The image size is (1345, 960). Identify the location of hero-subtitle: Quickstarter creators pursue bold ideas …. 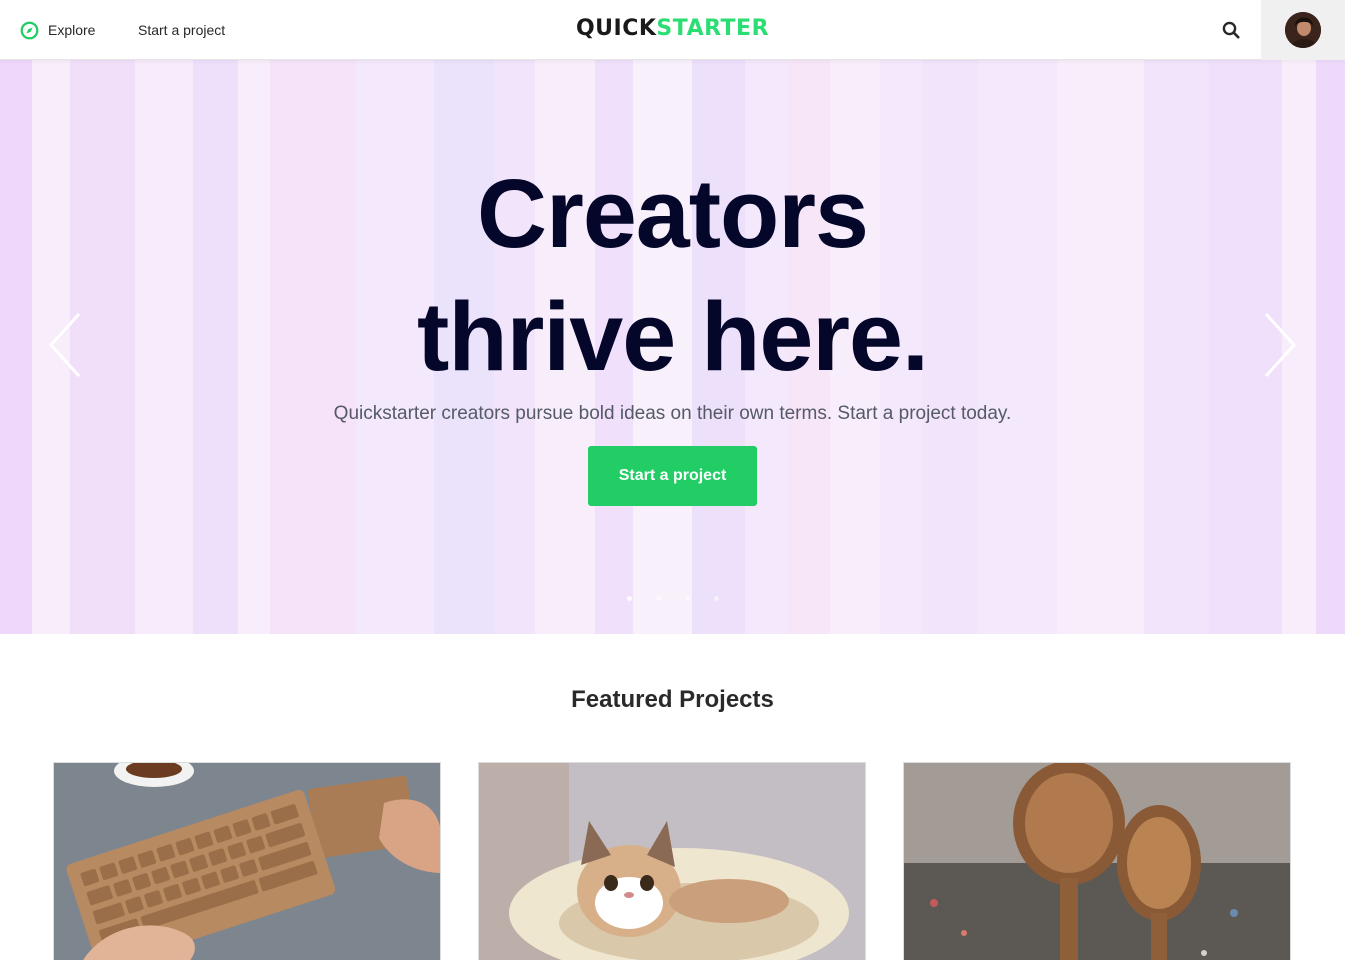
(672, 413).